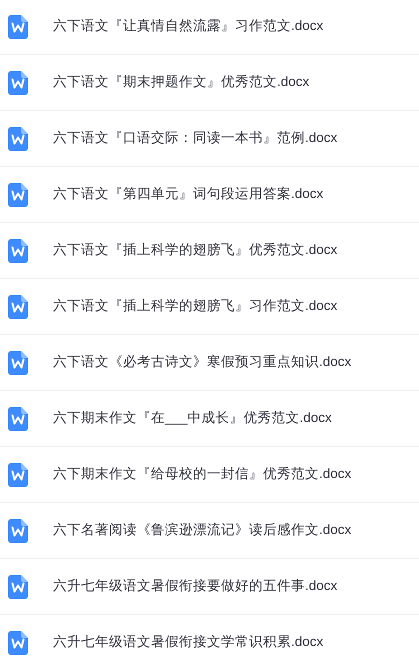 The height and width of the screenshot is (666, 419). I want to click on file-name: 六下名著阅读《鲁滨逊漂流记》读后感作文.docx, so click(202, 530).